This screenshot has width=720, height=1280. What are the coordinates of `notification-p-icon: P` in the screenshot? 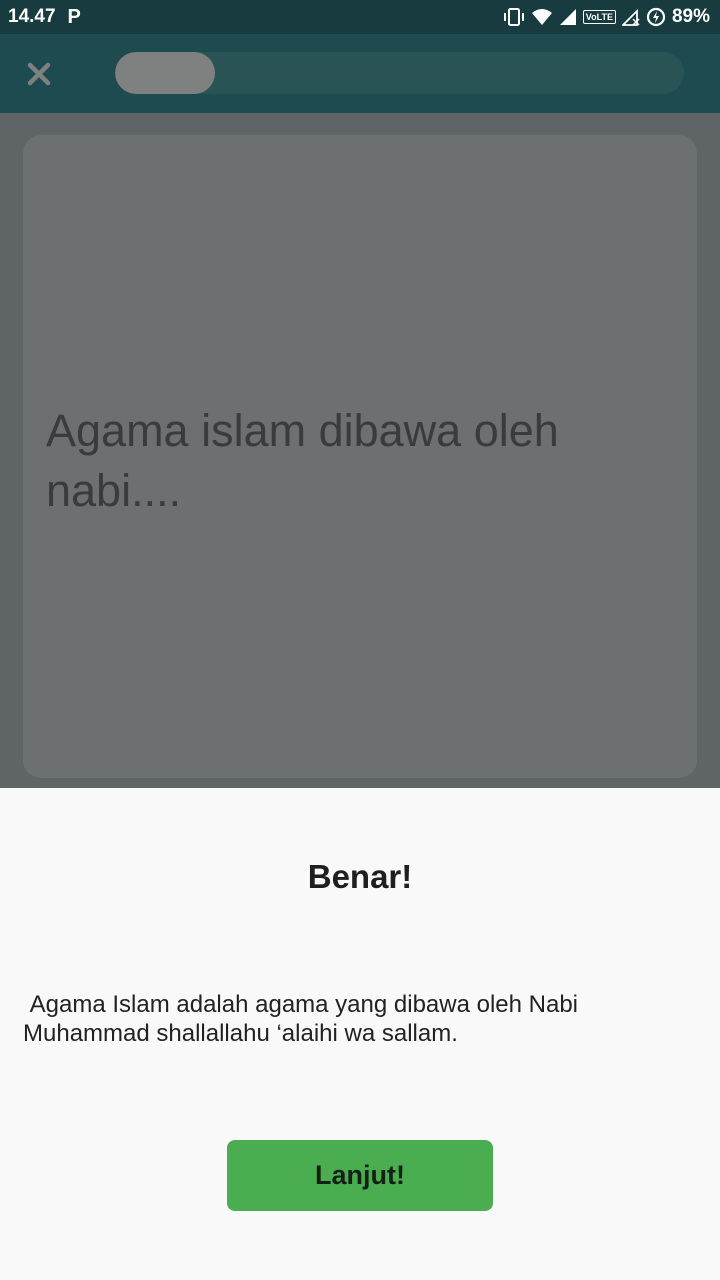 It's located at (74, 16).